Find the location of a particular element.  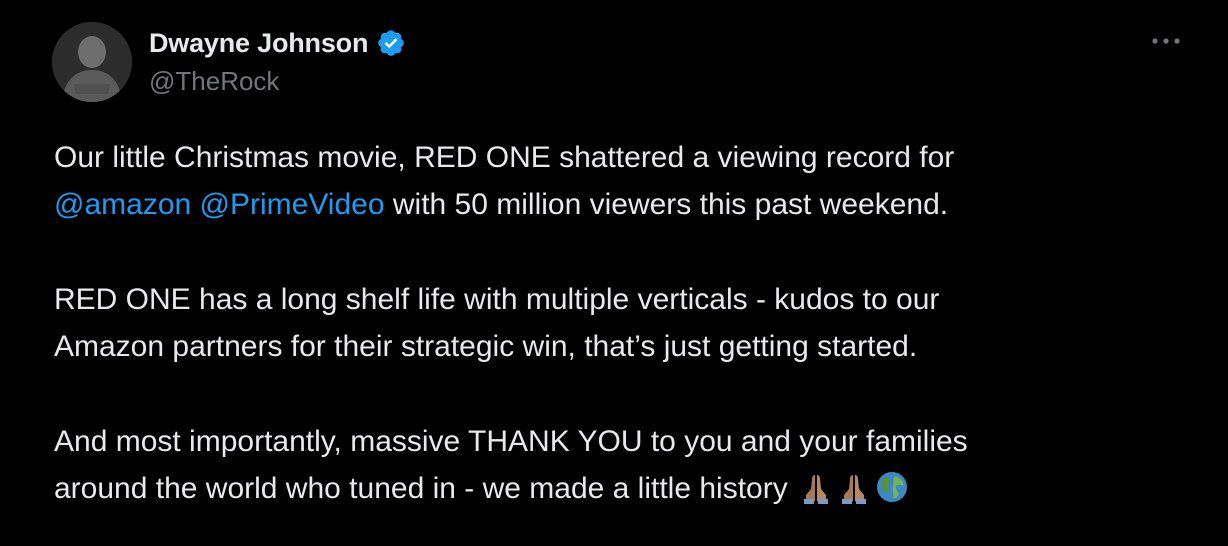

profile-photo-icon is located at coordinates (92, 62).